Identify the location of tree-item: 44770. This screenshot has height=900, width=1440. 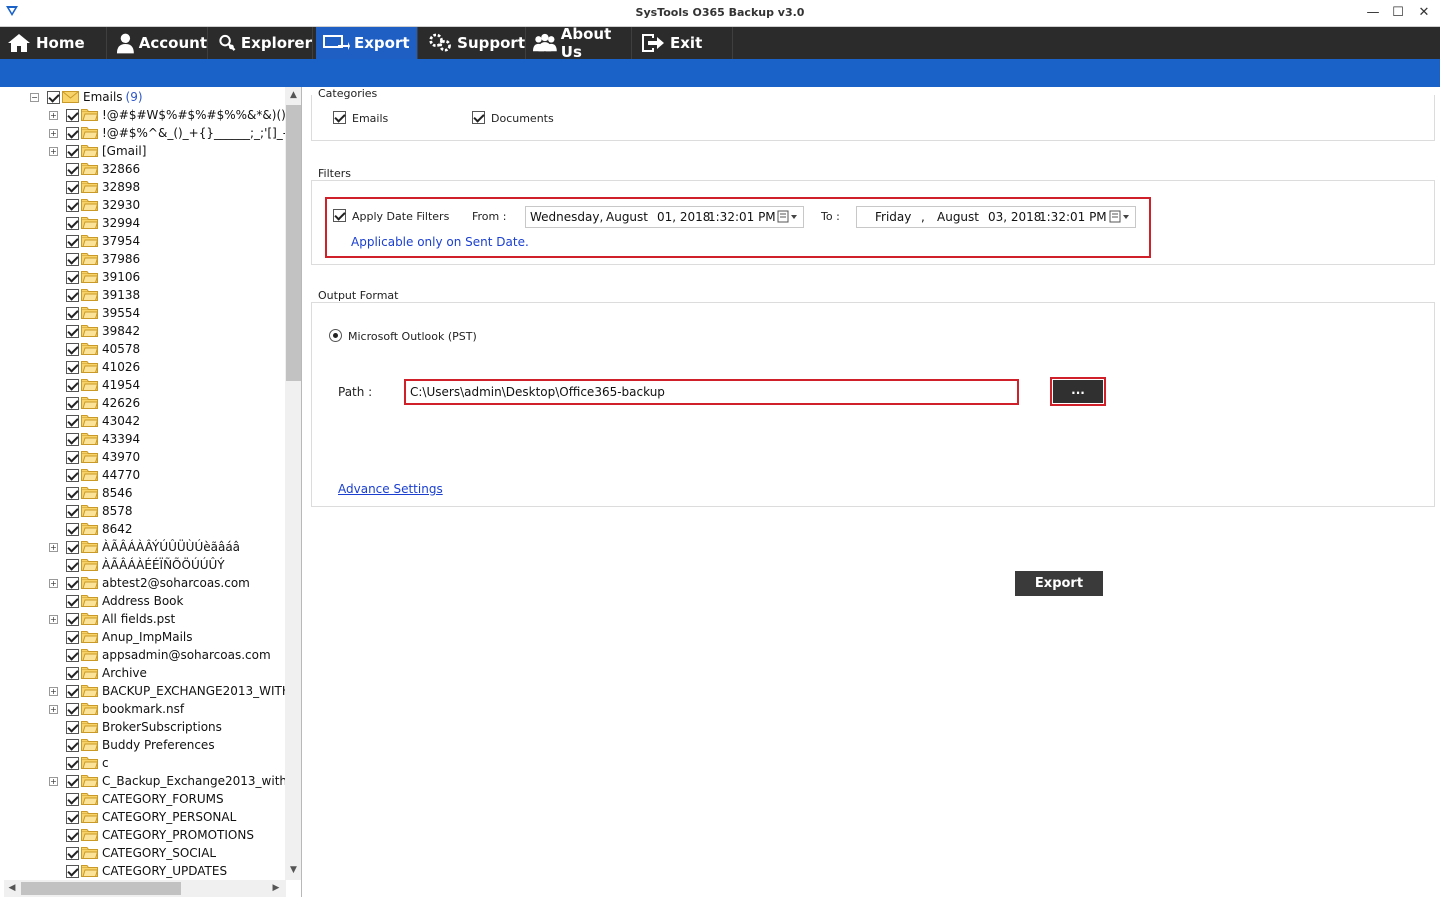
(94, 475).